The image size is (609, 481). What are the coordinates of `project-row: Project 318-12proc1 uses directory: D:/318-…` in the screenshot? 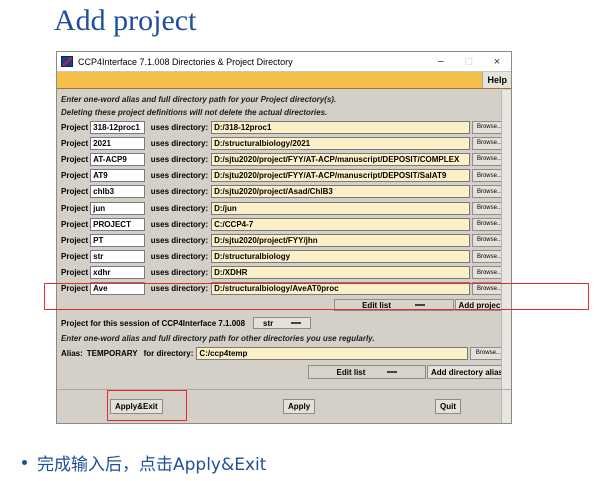 It's located at (284, 127).